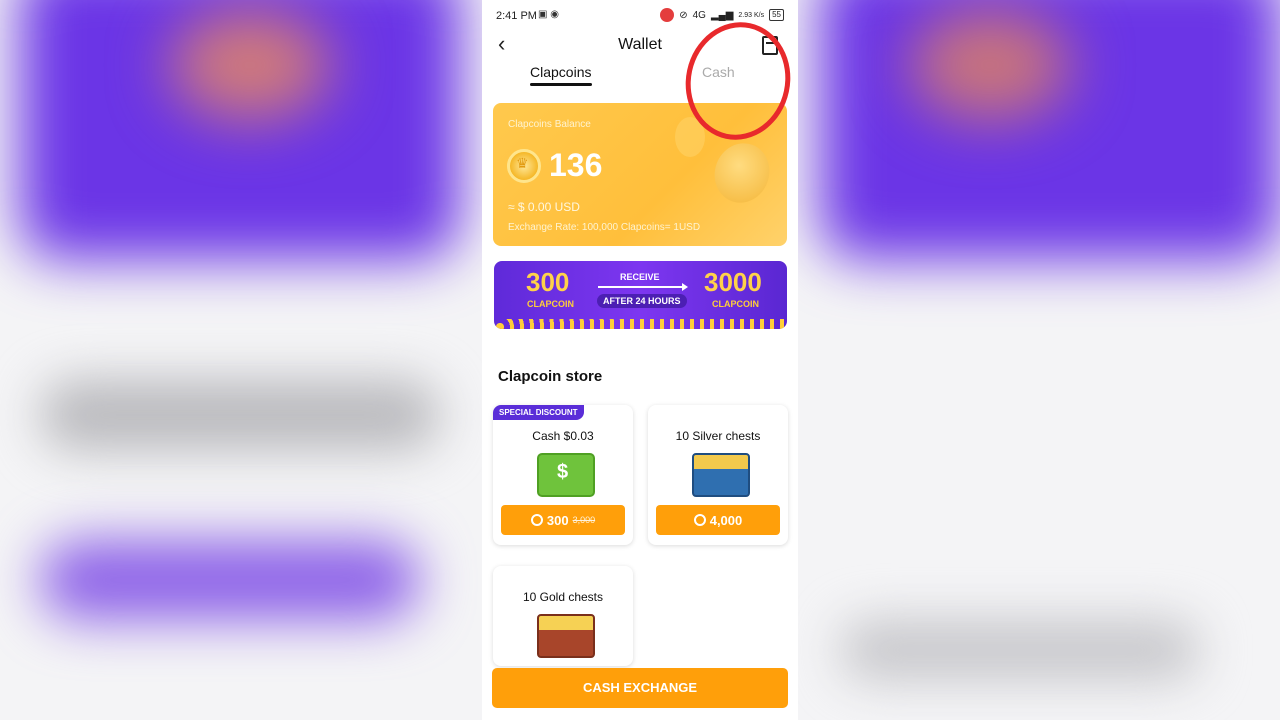 This screenshot has width=1280, height=720. What do you see at coordinates (584, 520) in the screenshot?
I see `old-price: 3,000` at bounding box center [584, 520].